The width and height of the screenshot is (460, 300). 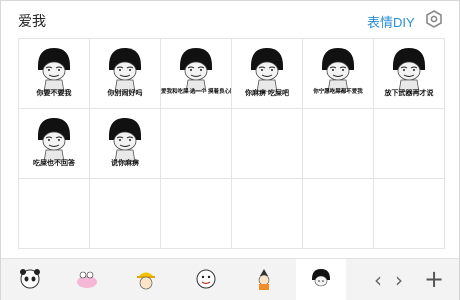 What do you see at coordinates (338, 92) in the screenshot?
I see `sticker-caption: 你宁愿吃屎都不爱我` at bounding box center [338, 92].